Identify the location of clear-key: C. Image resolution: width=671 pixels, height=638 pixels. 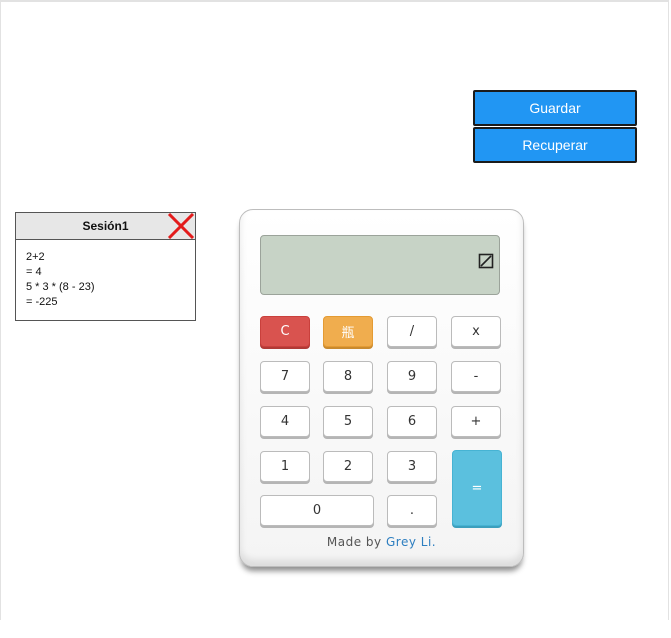
(285, 331).